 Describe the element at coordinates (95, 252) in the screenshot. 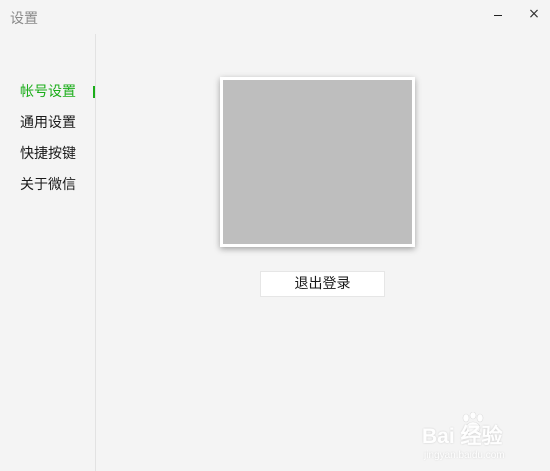

I see `sidebar-divider` at that location.